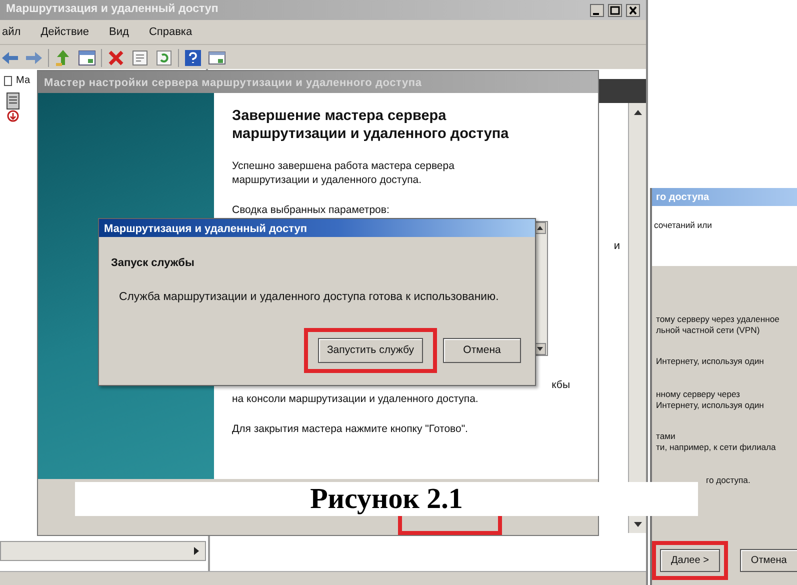 The height and width of the screenshot is (585, 797). What do you see at coordinates (23, 80) in the screenshot?
I see `tree-item: Ма` at bounding box center [23, 80].